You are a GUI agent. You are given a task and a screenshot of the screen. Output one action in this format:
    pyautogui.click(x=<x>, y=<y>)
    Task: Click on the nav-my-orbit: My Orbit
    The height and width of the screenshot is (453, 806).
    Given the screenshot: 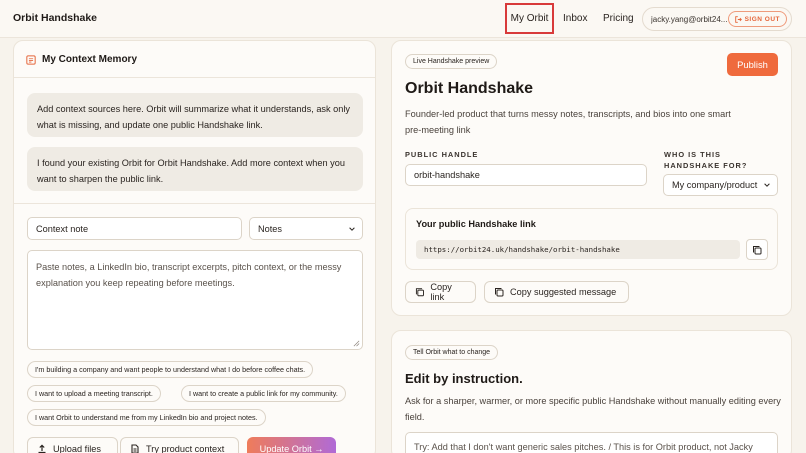 What is the action you would take?
    pyautogui.click(x=529, y=18)
    